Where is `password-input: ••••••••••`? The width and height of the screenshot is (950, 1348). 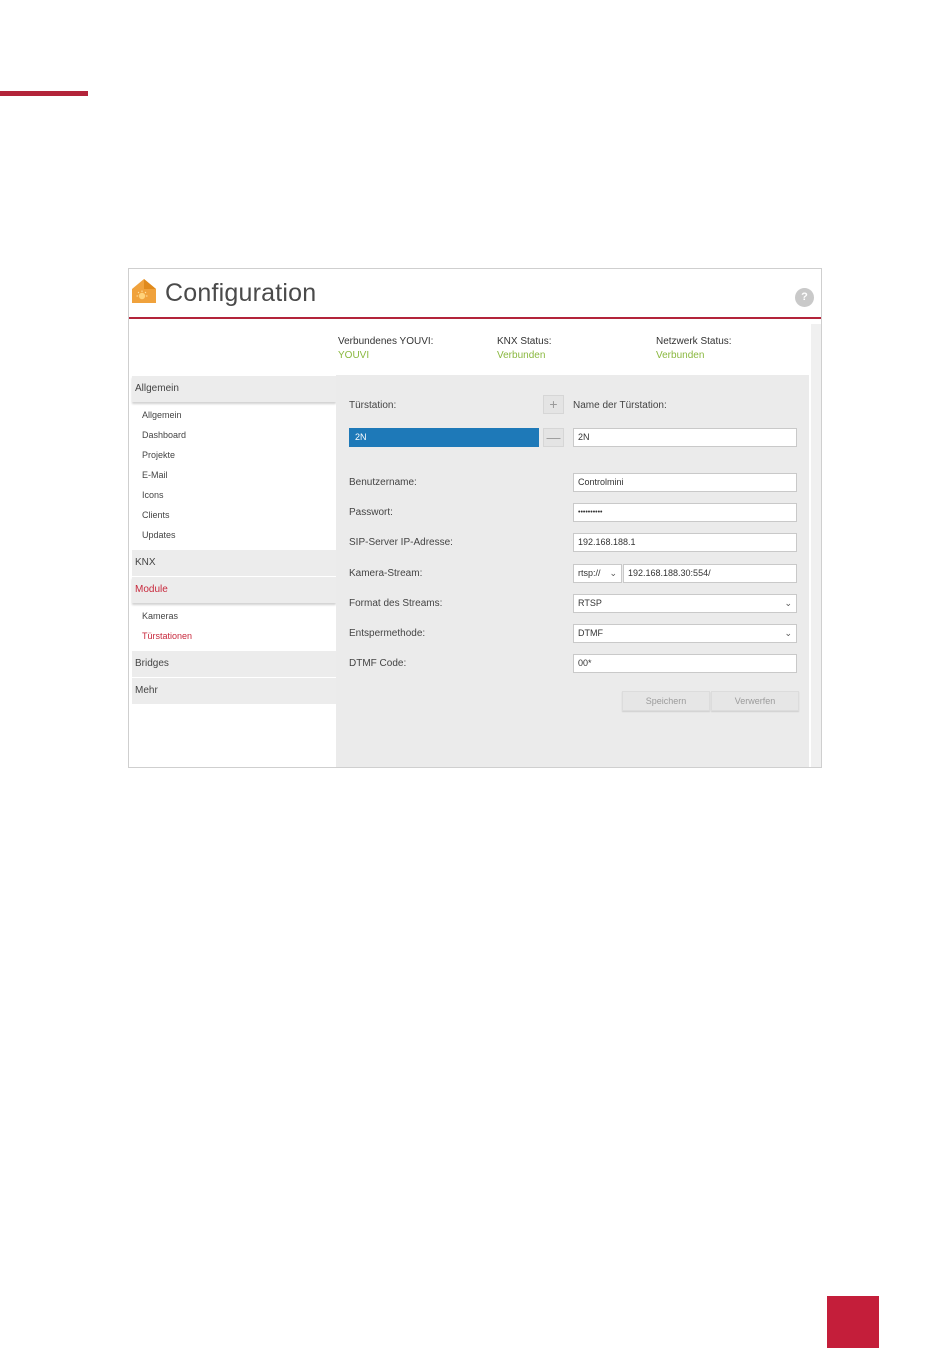
password-input: •••••••••• is located at coordinates (685, 512).